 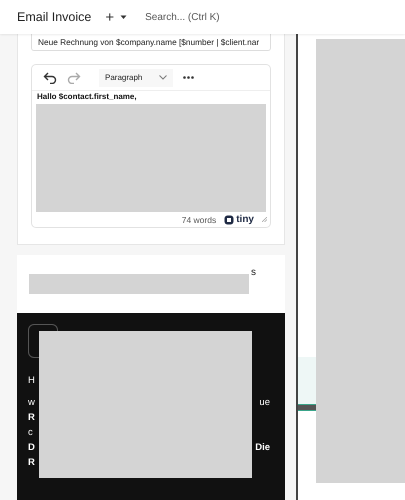 What do you see at coordinates (116, 17) in the screenshot?
I see `add-button: +` at bounding box center [116, 17].